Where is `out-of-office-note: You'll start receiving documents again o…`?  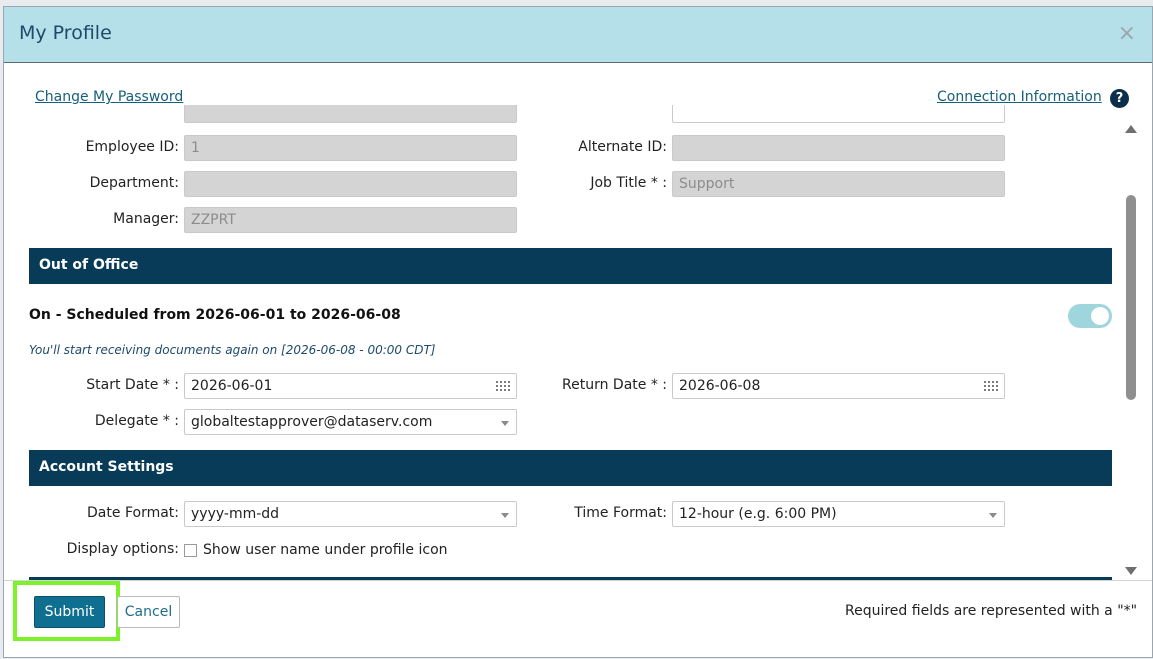
out-of-office-note: You'll start receiving documents again o… is located at coordinates (232, 350).